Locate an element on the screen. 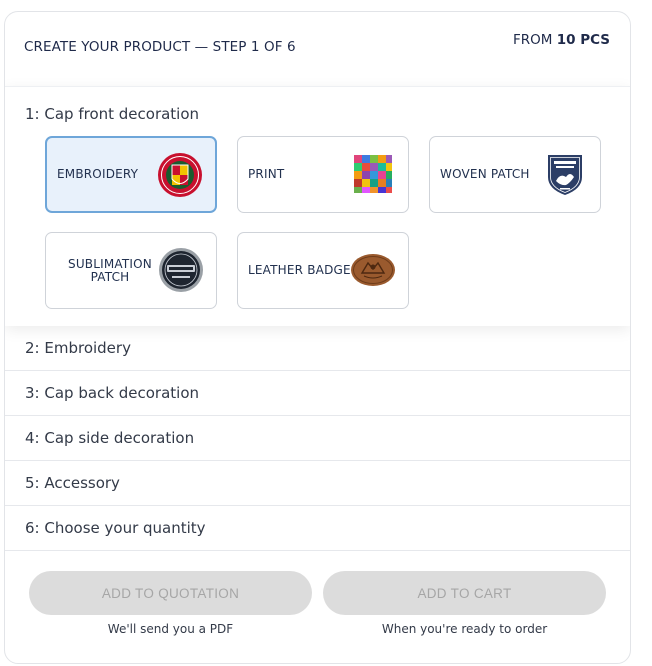 This screenshot has width=652, height=666. quotation-note: We'll send you a PDF is located at coordinates (170, 629).